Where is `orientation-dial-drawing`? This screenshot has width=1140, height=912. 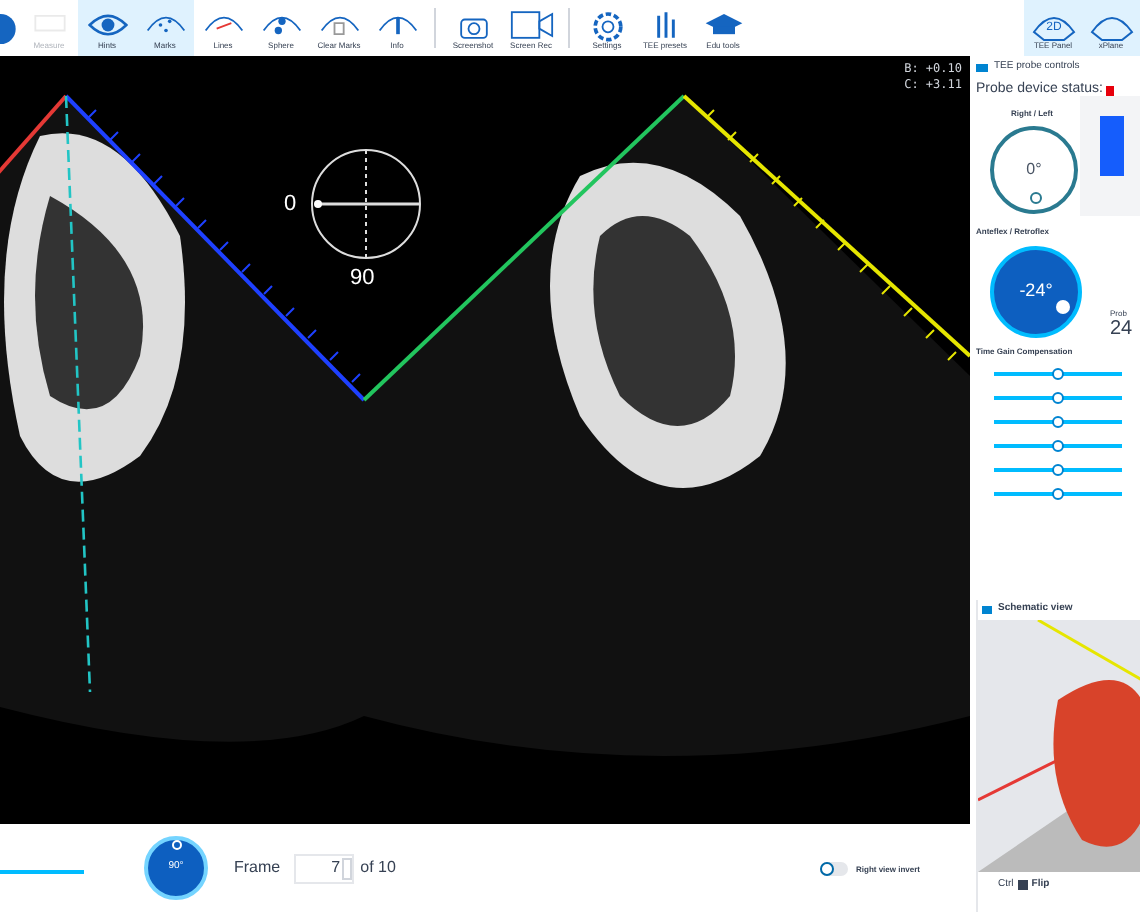
orientation-dial-drawing is located at coordinates (366, 204).